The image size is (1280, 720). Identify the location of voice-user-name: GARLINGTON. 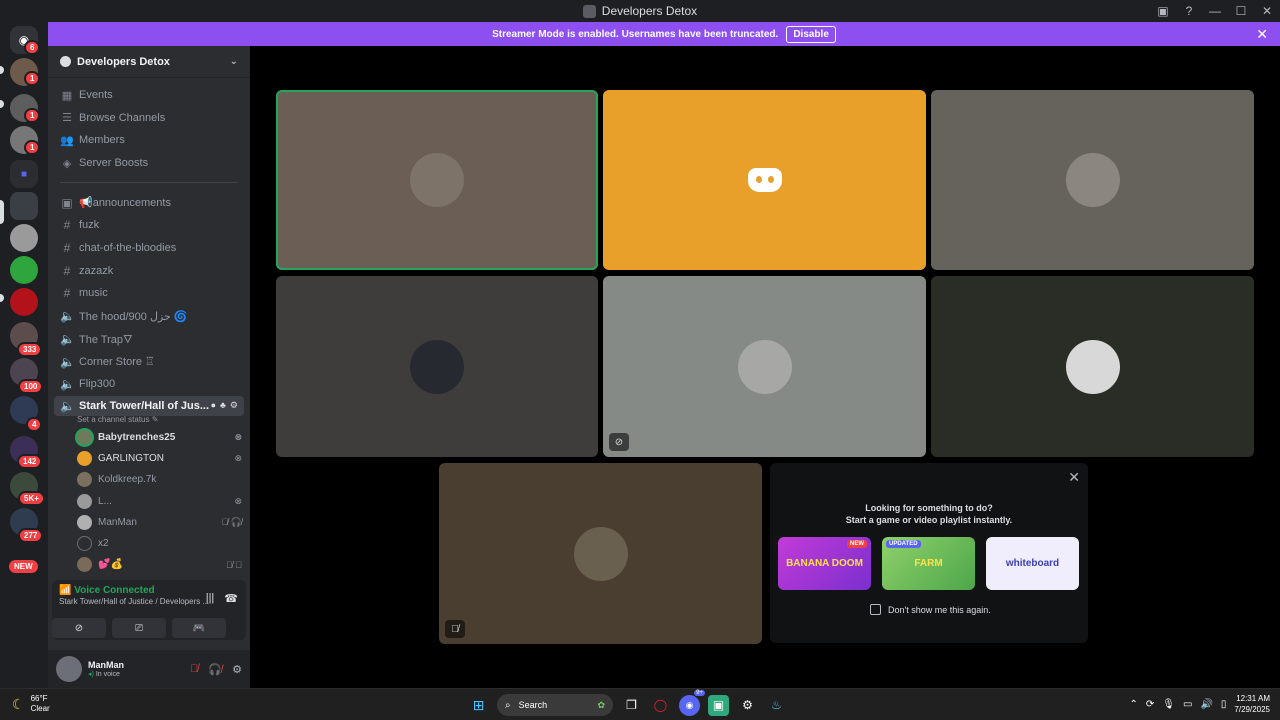
(131, 458).